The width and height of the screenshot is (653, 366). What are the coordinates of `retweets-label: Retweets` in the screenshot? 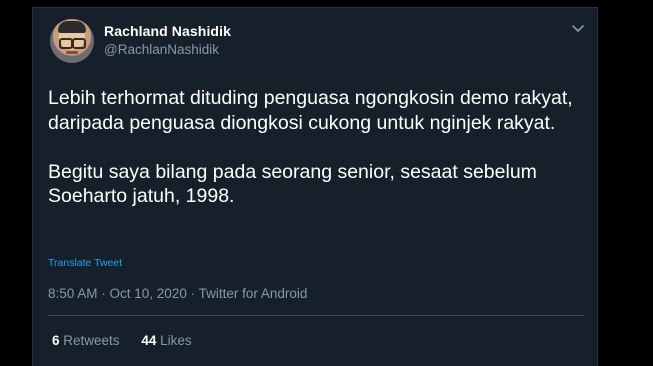 It's located at (91, 340).